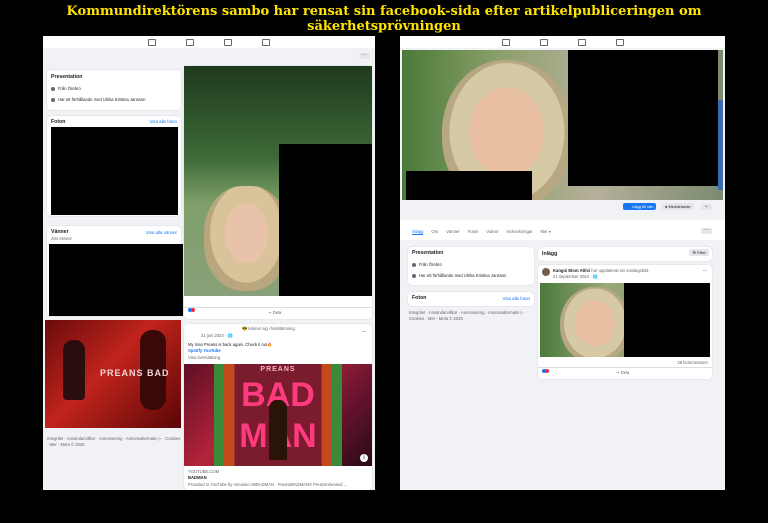 The width and height of the screenshot is (768, 523). Describe the element at coordinates (204, 471) in the screenshot. I see `link-domain: YOUTUBE.COM` at that location.